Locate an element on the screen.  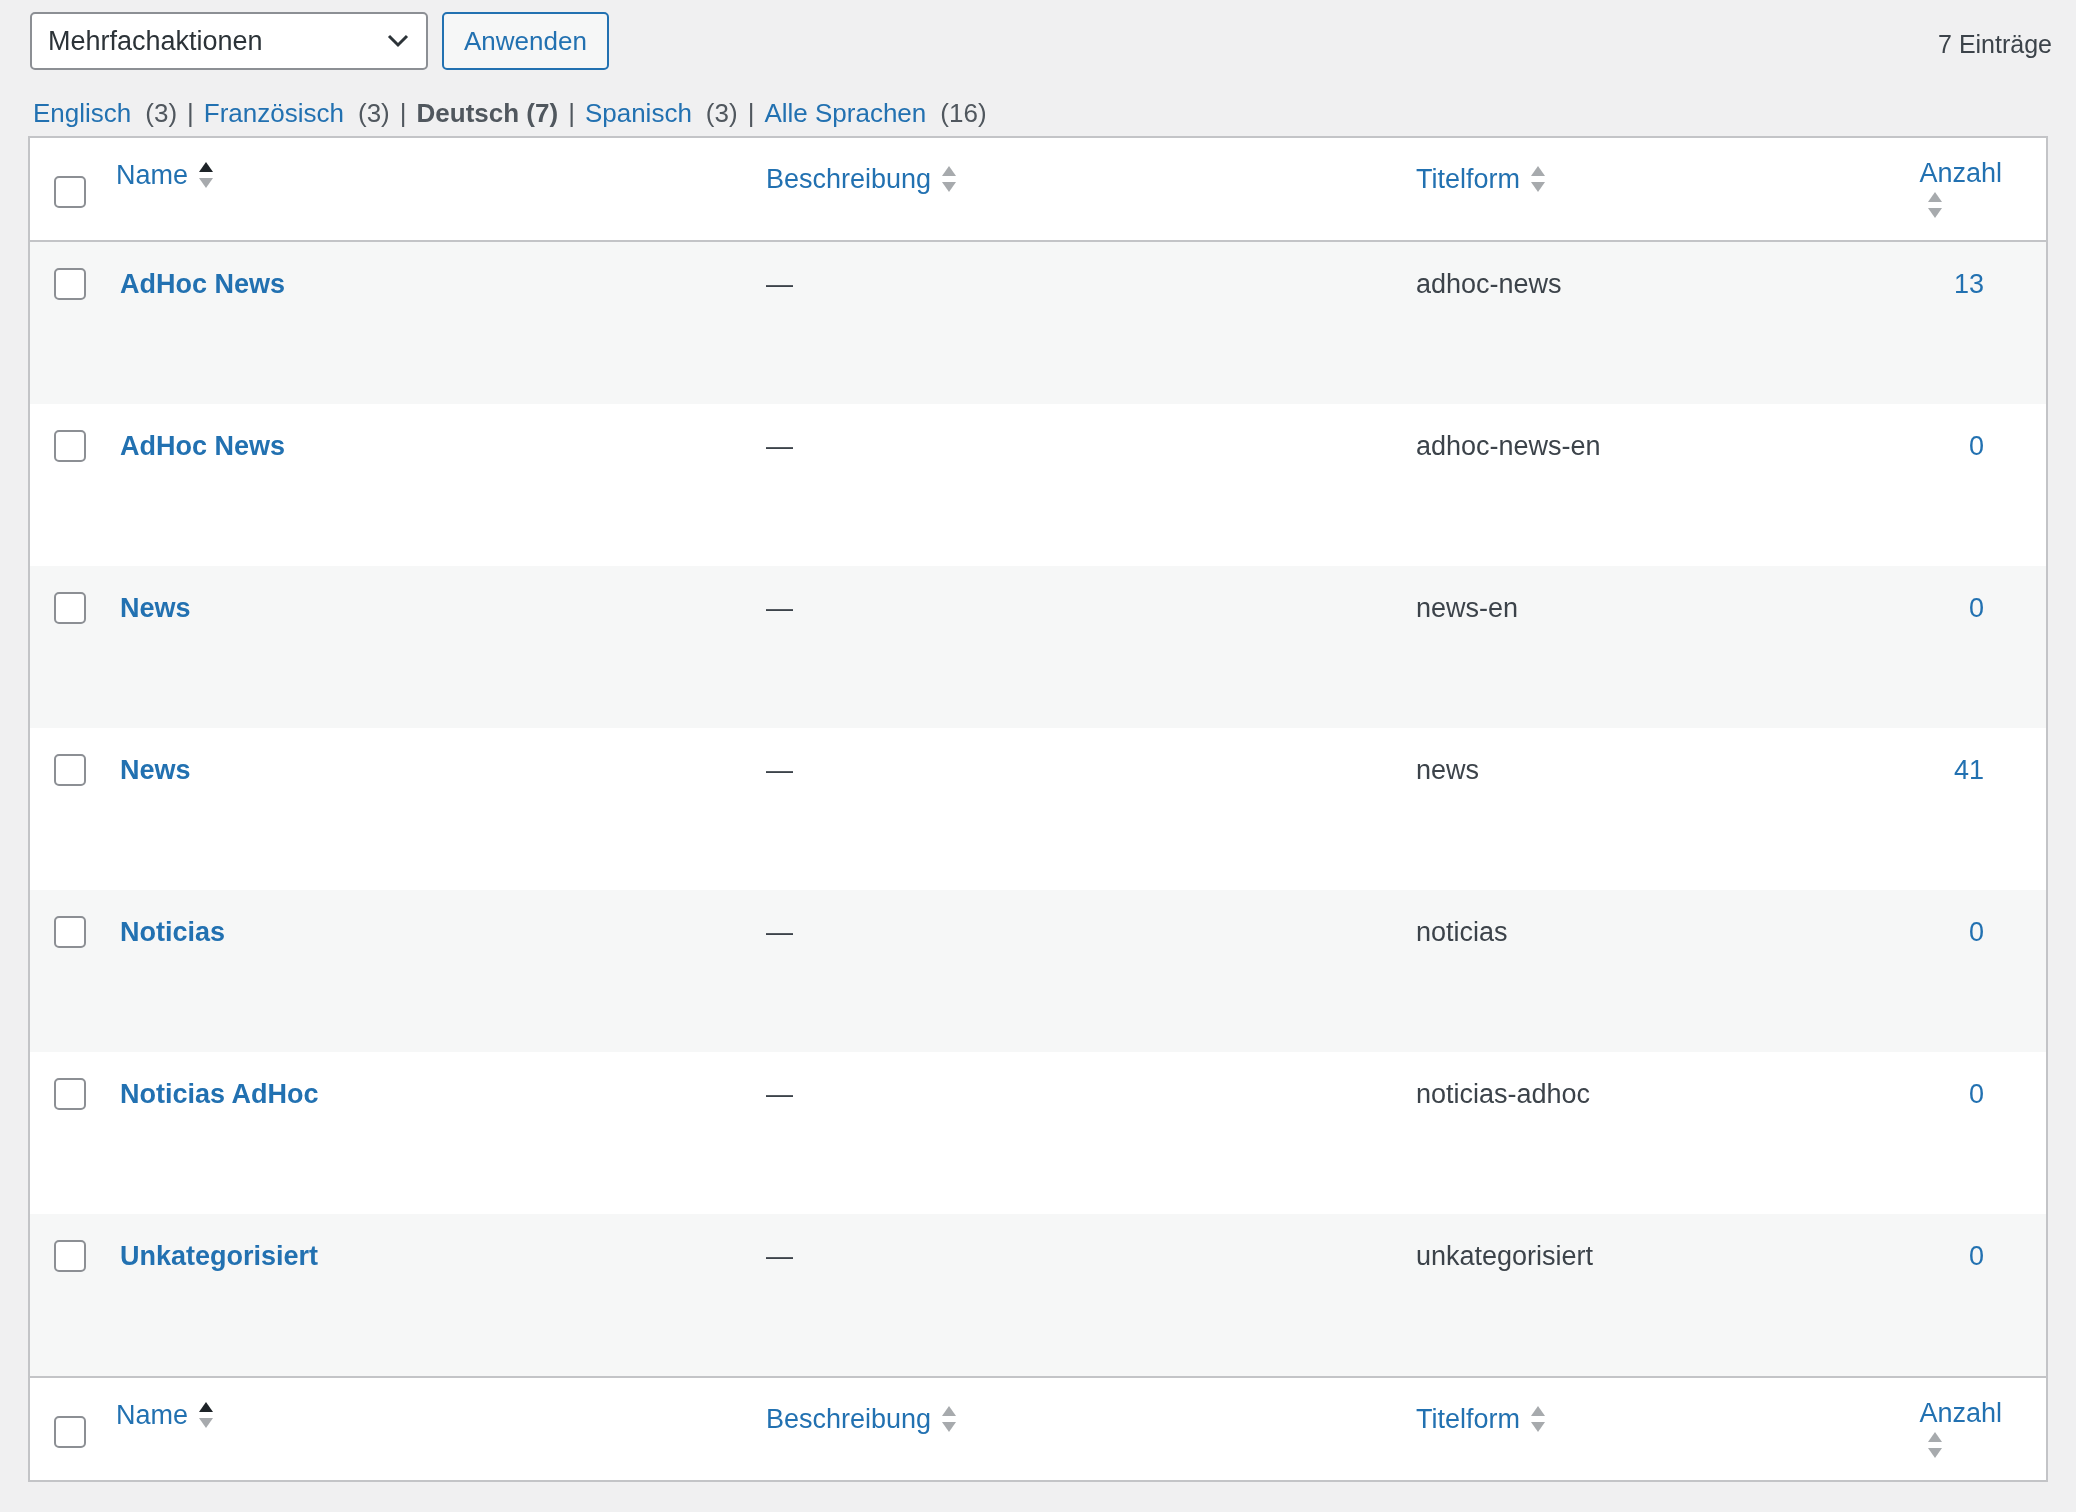
term-name-link: Noticias is located at coordinates (173, 932).